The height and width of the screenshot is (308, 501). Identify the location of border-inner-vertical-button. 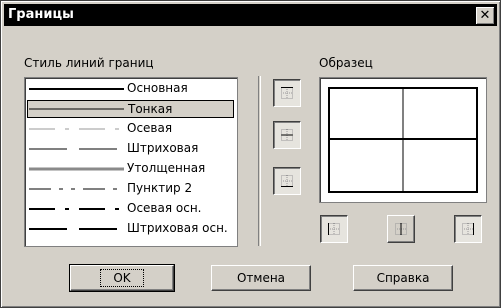
(401, 229).